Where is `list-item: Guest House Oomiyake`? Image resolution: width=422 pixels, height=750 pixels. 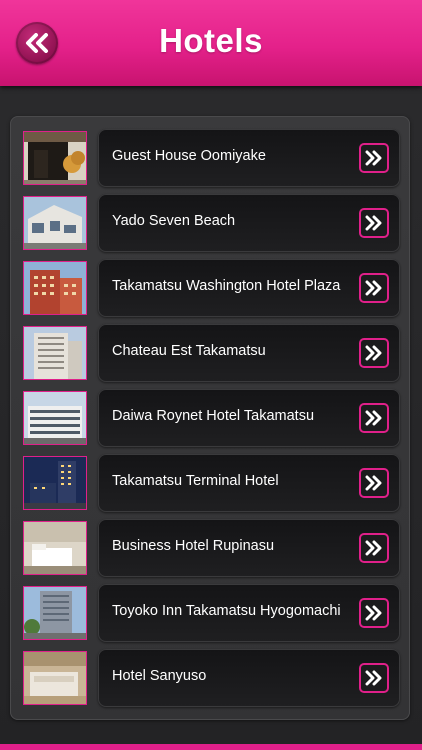 list-item: Guest House Oomiyake is located at coordinates (211, 158).